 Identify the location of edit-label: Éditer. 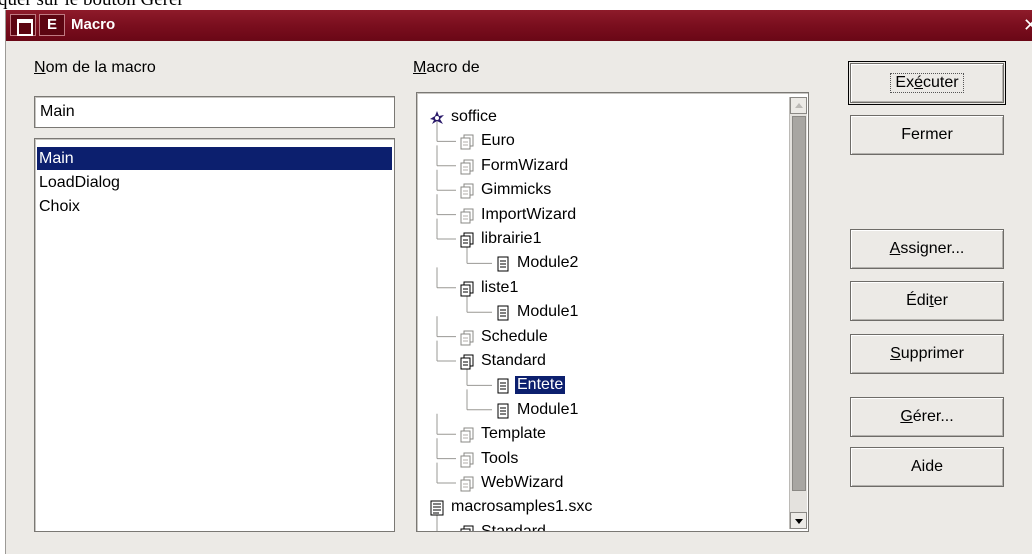
(927, 300).